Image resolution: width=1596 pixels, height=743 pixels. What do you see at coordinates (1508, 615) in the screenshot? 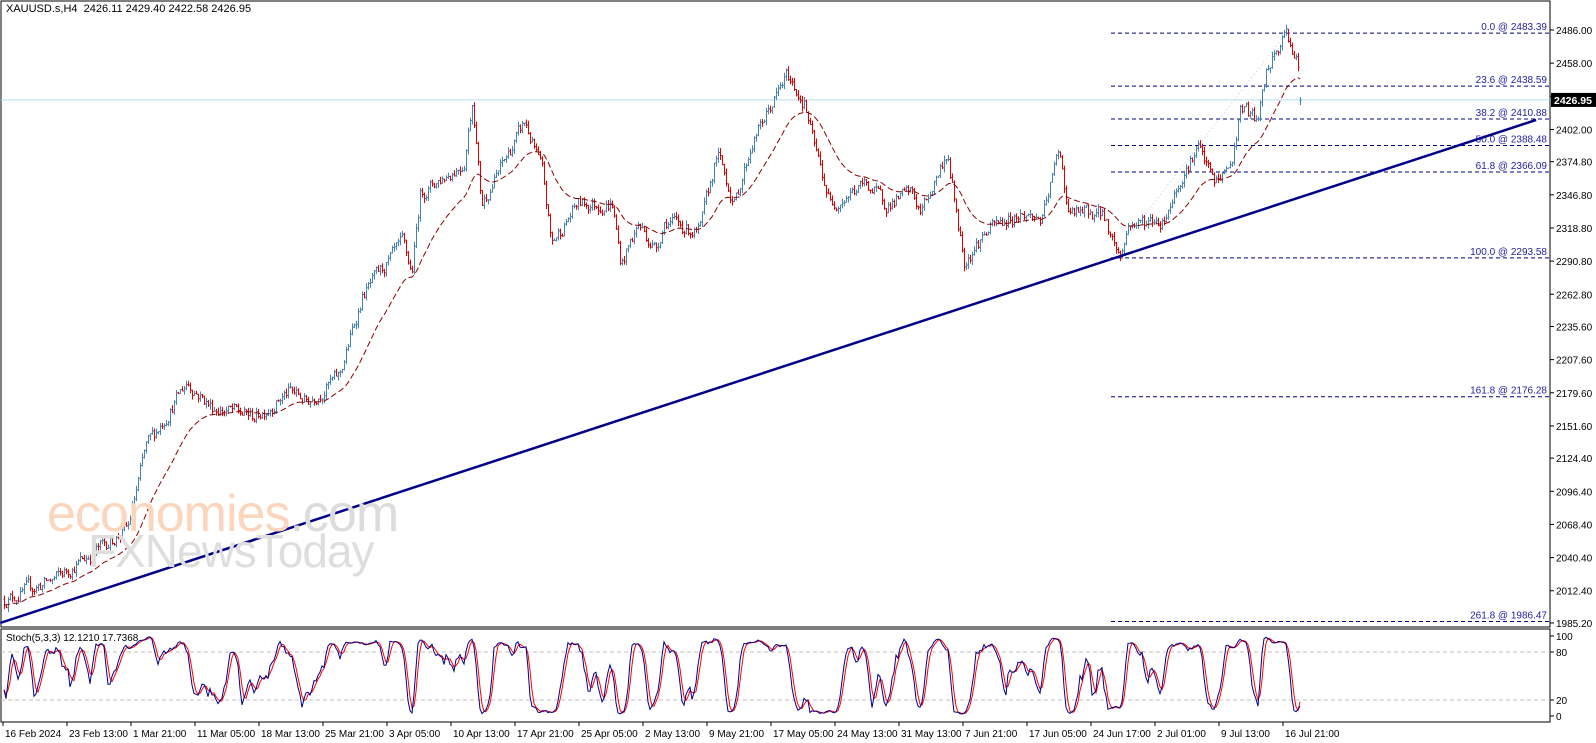
I see `fib-level-label: 261.8 @ 1986.47` at bounding box center [1508, 615].